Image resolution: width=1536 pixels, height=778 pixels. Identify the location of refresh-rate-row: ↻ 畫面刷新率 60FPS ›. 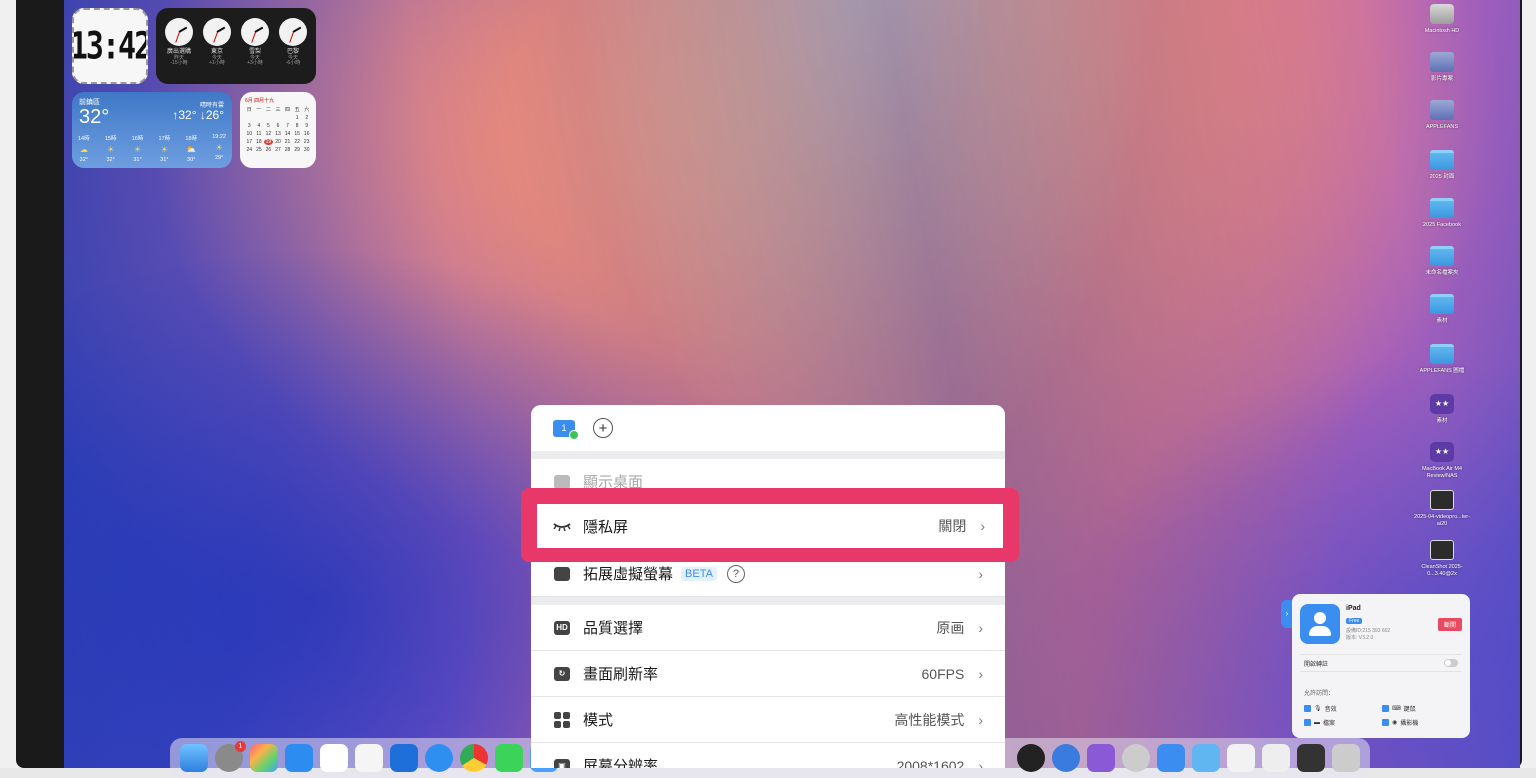
(768, 674).